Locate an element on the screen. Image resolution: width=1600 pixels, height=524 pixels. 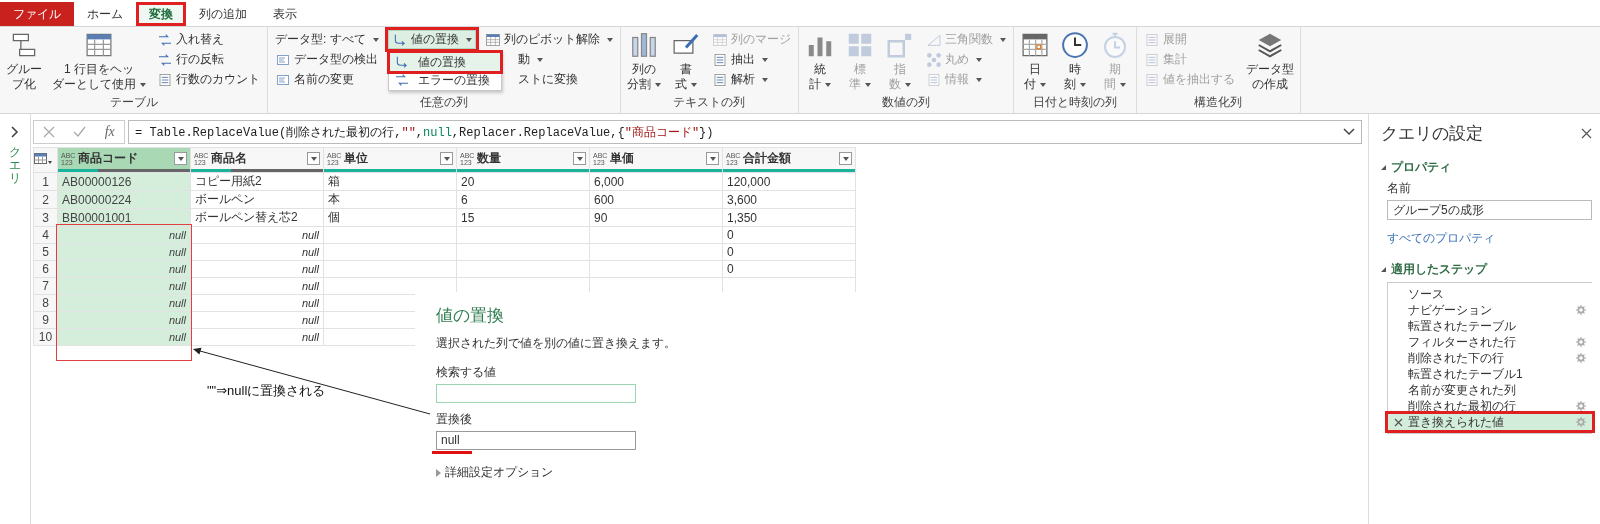
table-cell: ボールペン is located at coordinates (225, 199).